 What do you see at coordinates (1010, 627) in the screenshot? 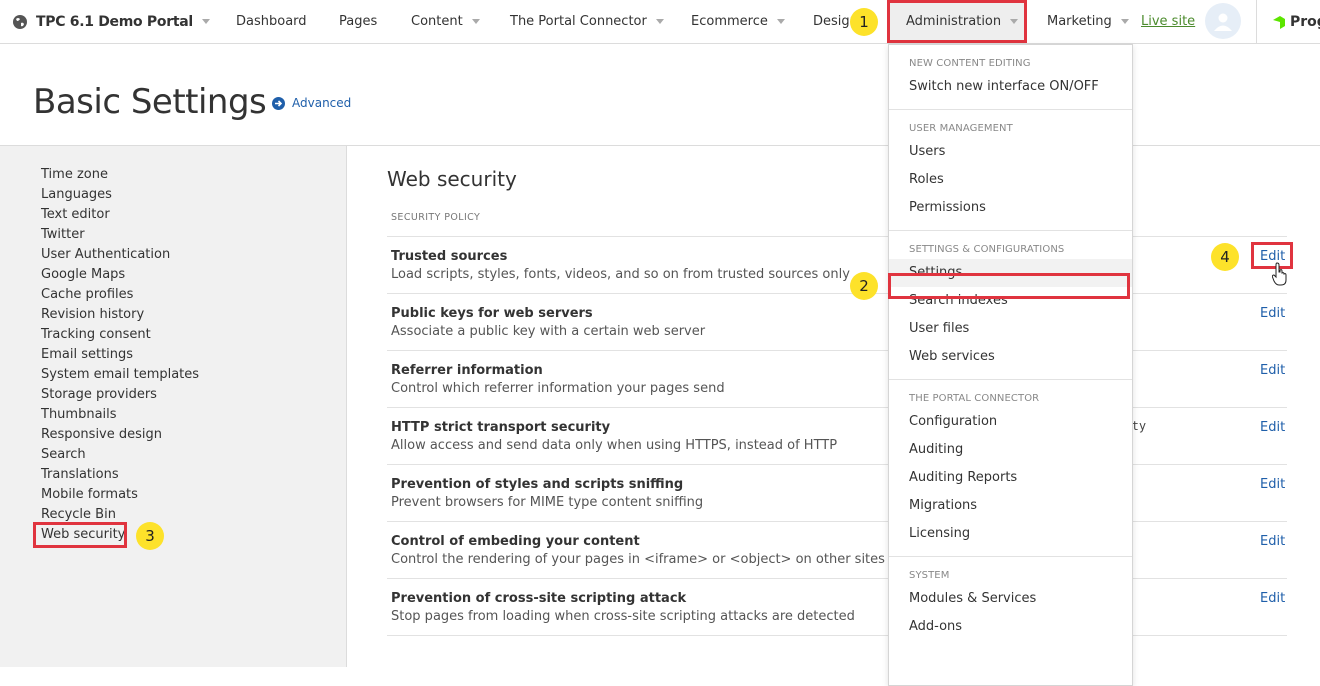
I see `menu-item-add-ons: Add-ons` at bounding box center [1010, 627].